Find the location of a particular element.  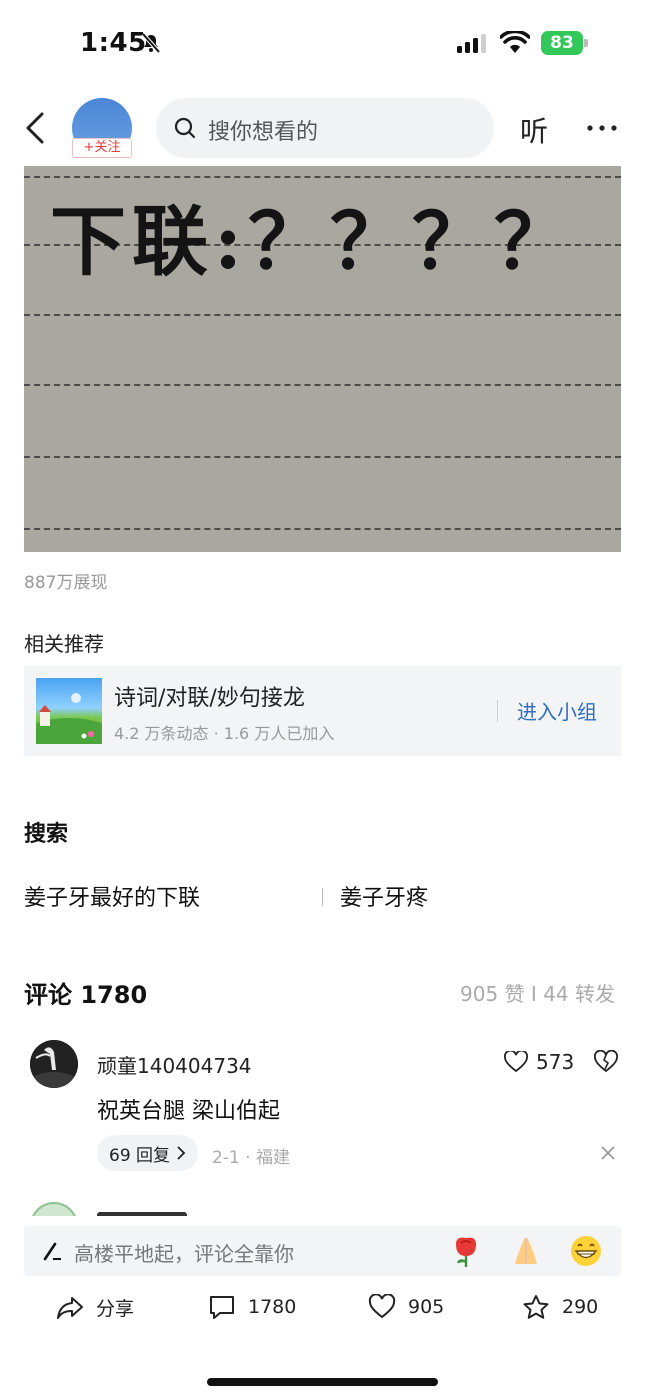

comment-placeholder: 高楼平地起，评论全靠你 is located at coordinates (184, 1254).